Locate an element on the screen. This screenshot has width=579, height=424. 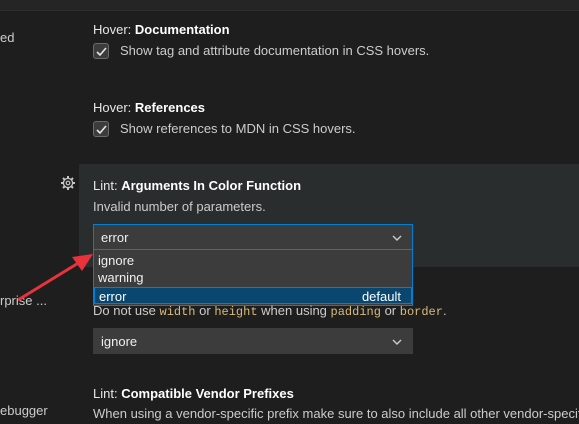
dropdown-option-warning: warning is located at coordinates (253, 277).